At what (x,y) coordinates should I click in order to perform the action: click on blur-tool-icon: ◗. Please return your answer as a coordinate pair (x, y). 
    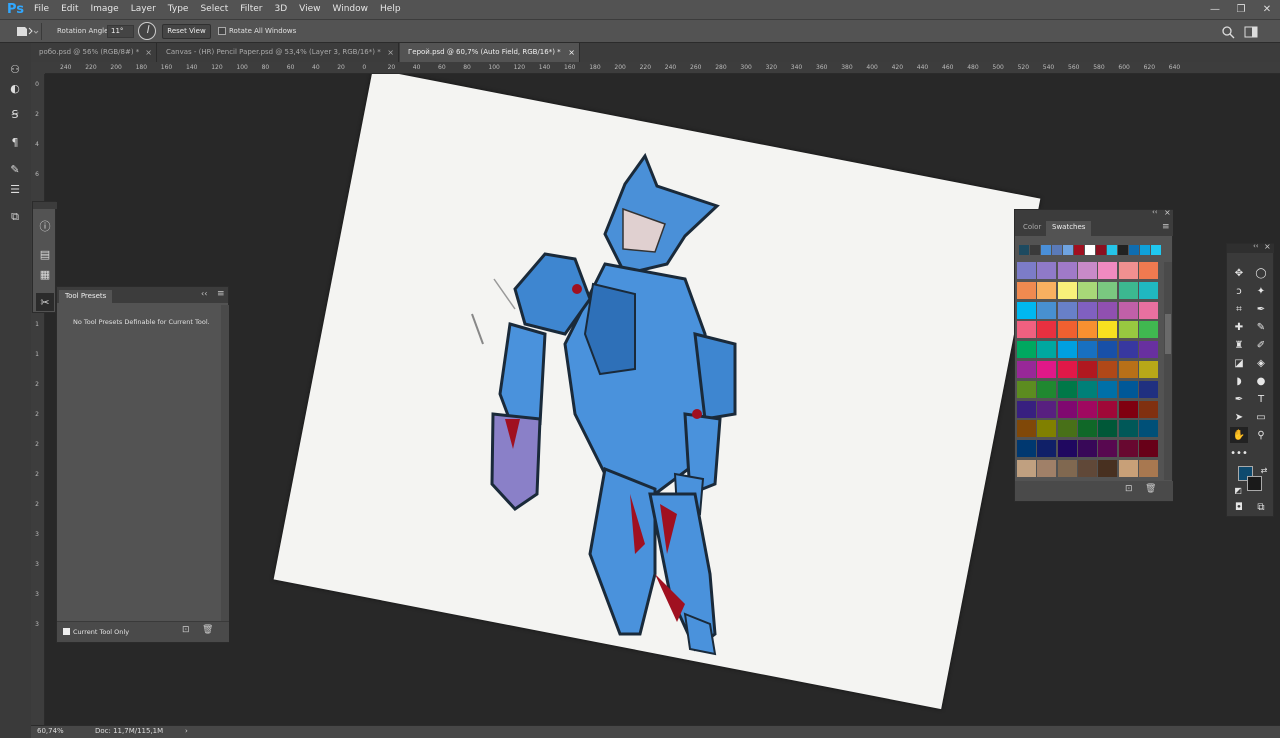
    Looking at the image, I should click on (1239, 381).